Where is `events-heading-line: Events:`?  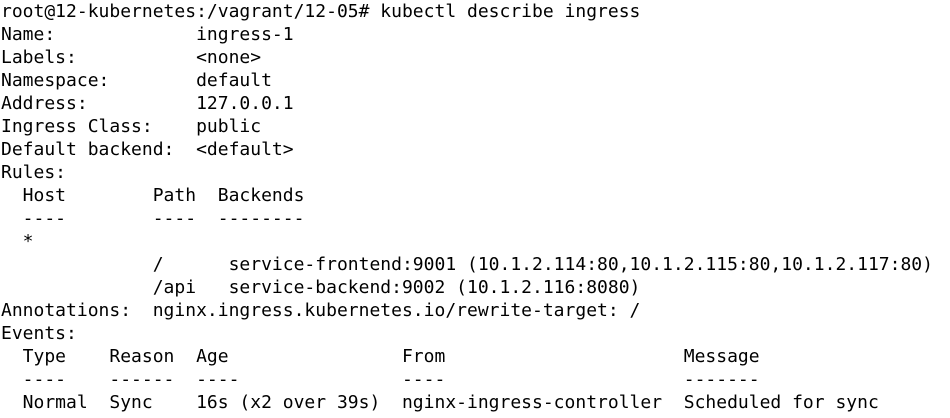 events-heading-line: Events: is located at coordinates (39, 333).